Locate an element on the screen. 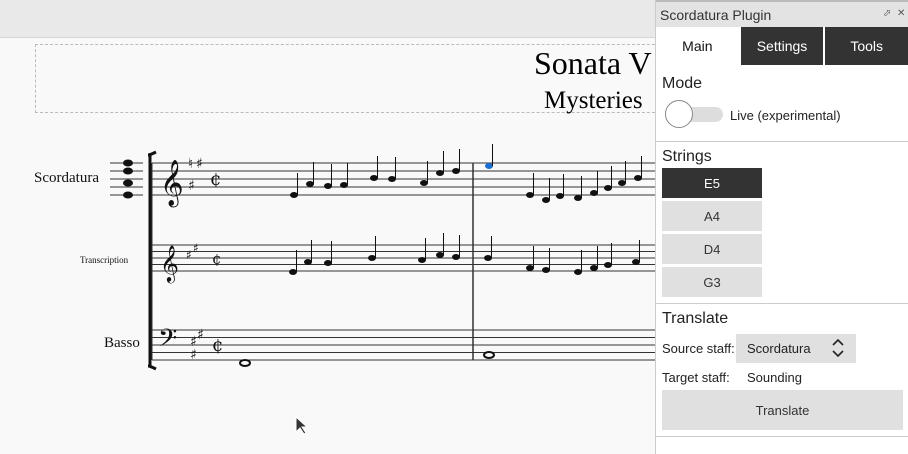  clefs-and-signatures: 𝄞 𝄞 𝄢 ♮ ♯♯ ♯ ♯ ♯ ♯♯ ¢ ¢ ¢ is located at coordinates (190, 259).